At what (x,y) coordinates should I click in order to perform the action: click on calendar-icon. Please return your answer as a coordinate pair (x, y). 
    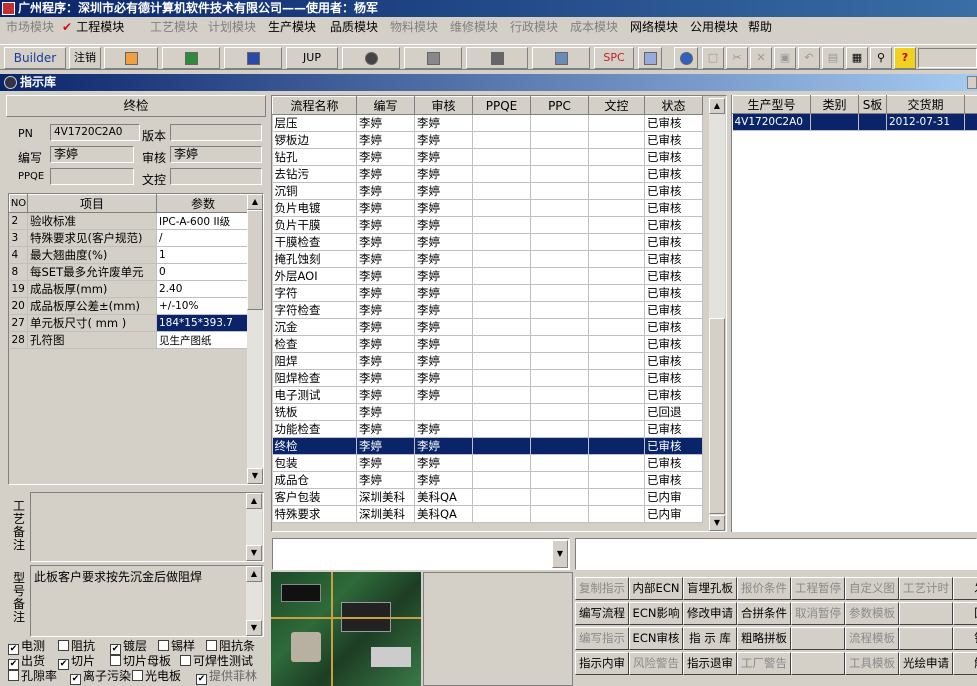
    Looking at the image, I should click on (650, 58).